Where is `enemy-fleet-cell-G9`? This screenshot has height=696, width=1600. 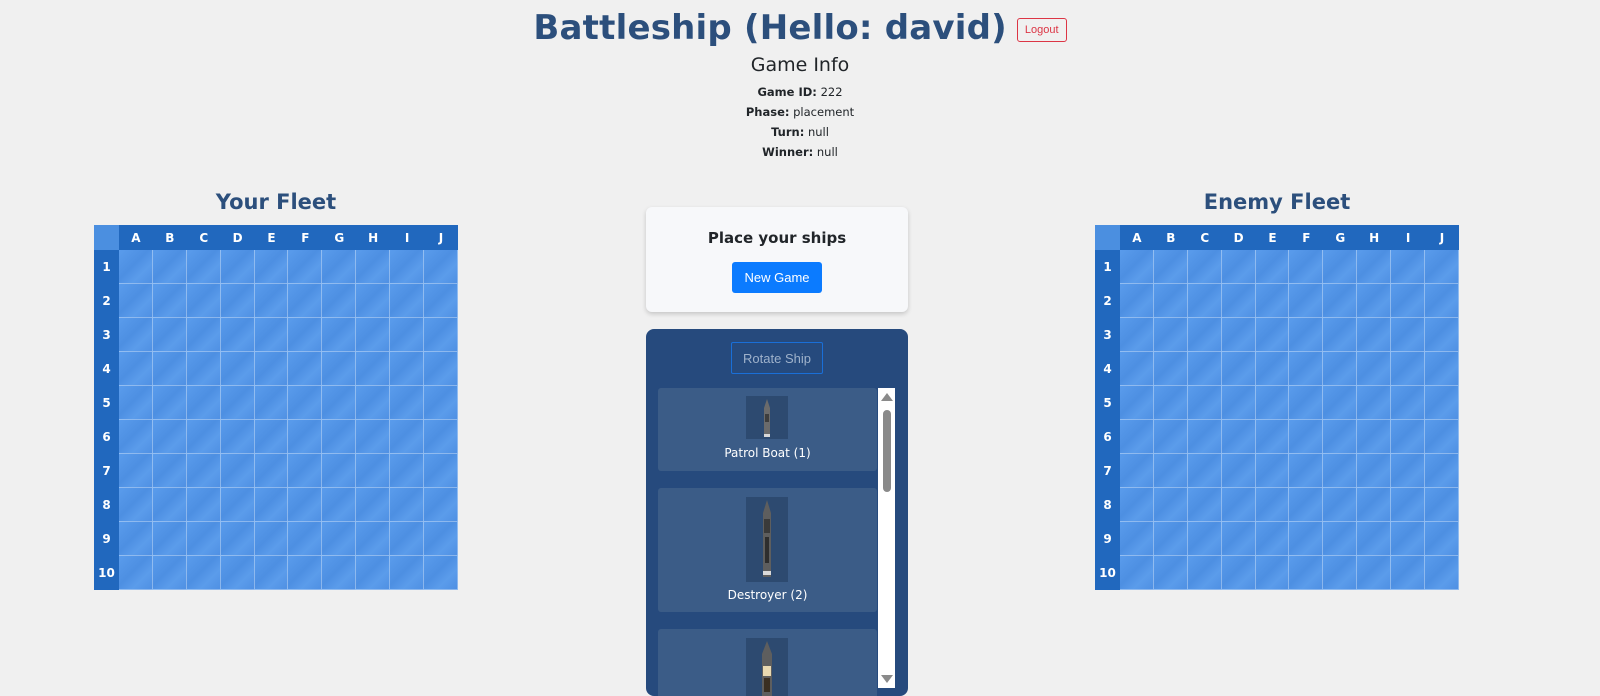 enemy-fleet-cell-G9 is located at coordinates (1340, 539).